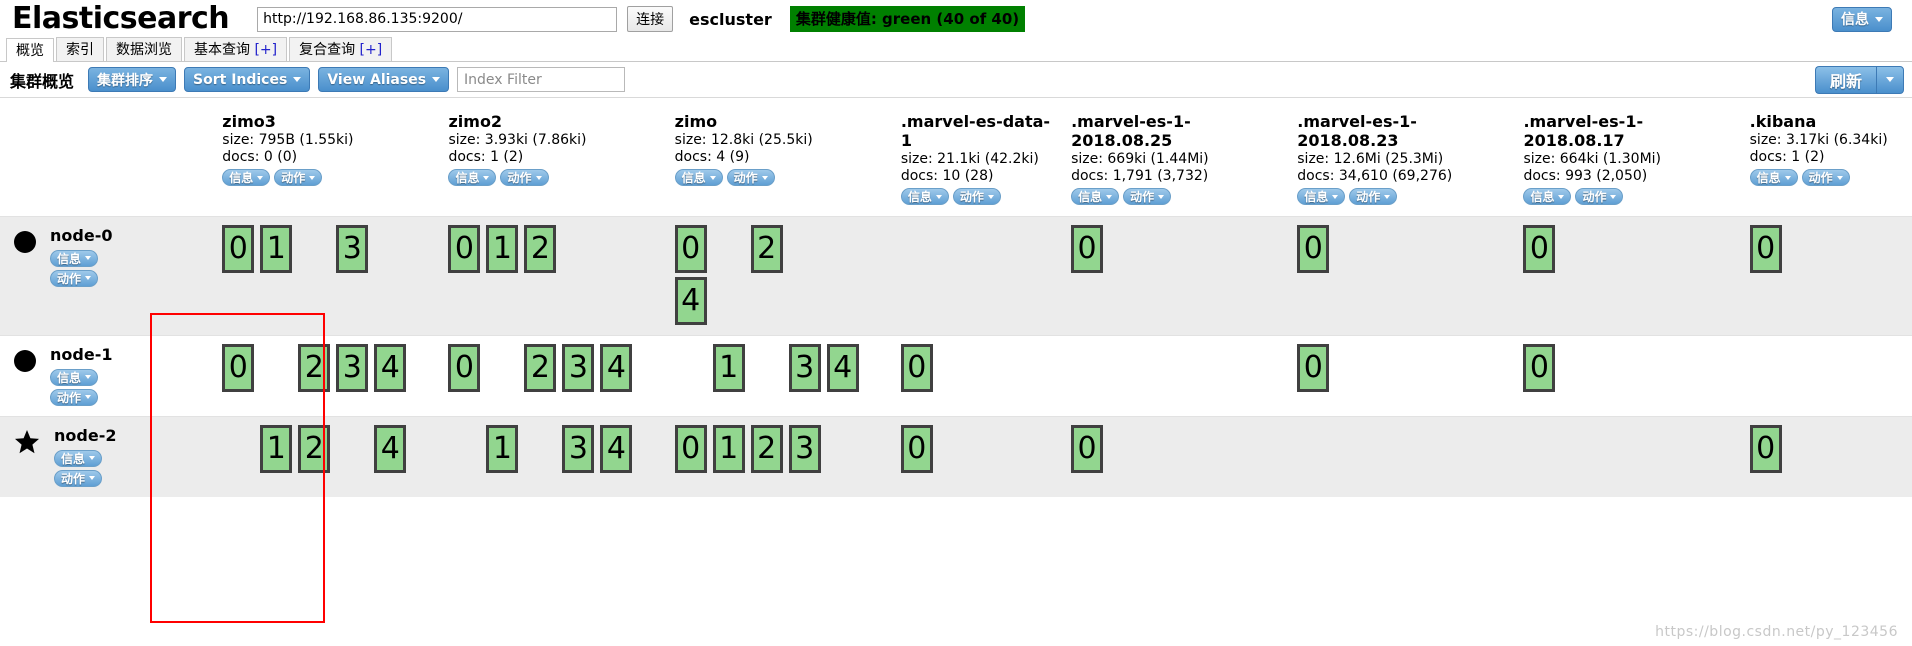 The width and height of the screenshot is (1912, 646). I want to click on index-info-label: 信息, so click(693, 178).